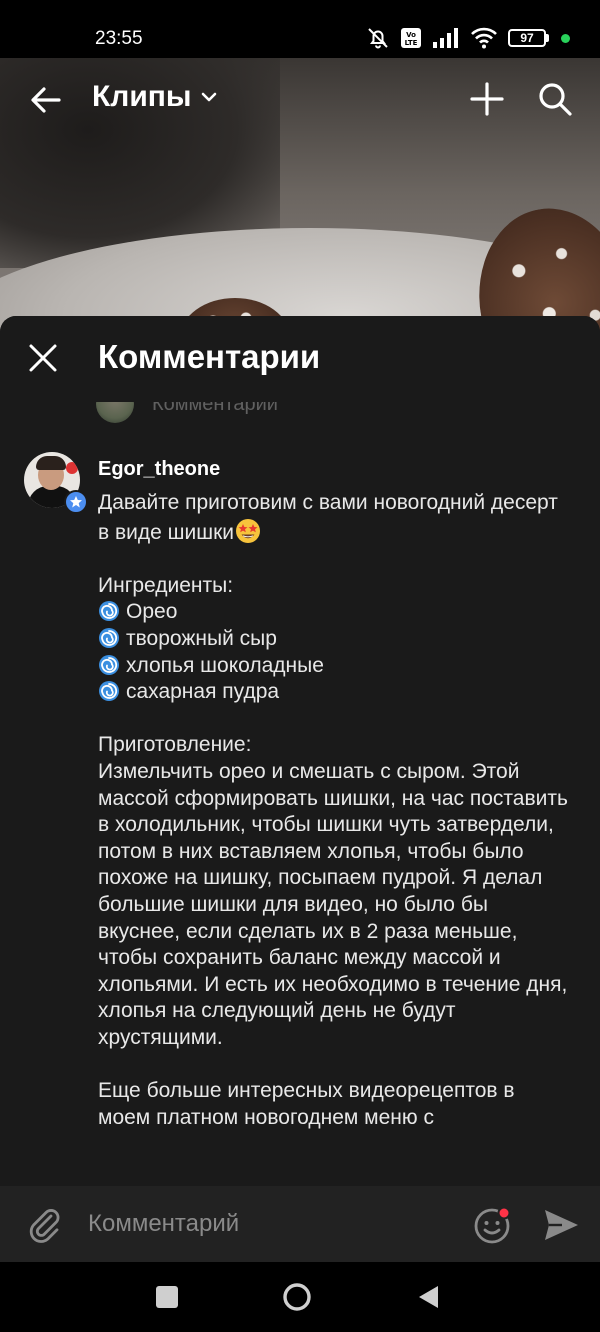  What do you see at coordinates (225, 665) in the screenshot?
I see `ingredient-item: хлопья шоколадные` at bounding box center [225, 665].